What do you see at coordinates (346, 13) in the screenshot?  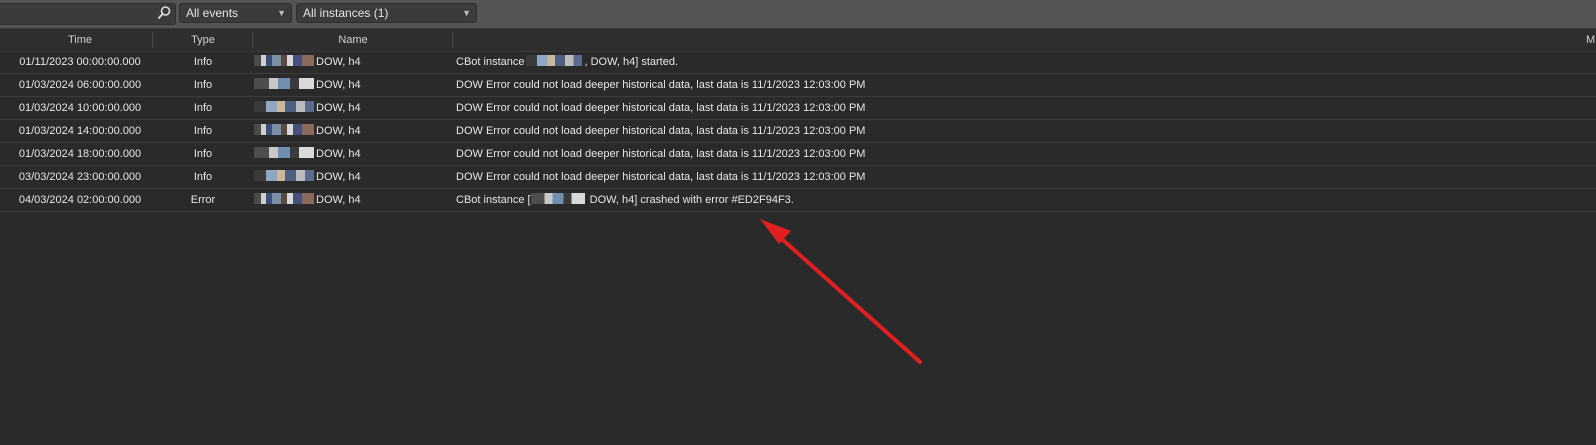 I see `instance-filter-value: All instances (1)` at bounding box center [346, 13].